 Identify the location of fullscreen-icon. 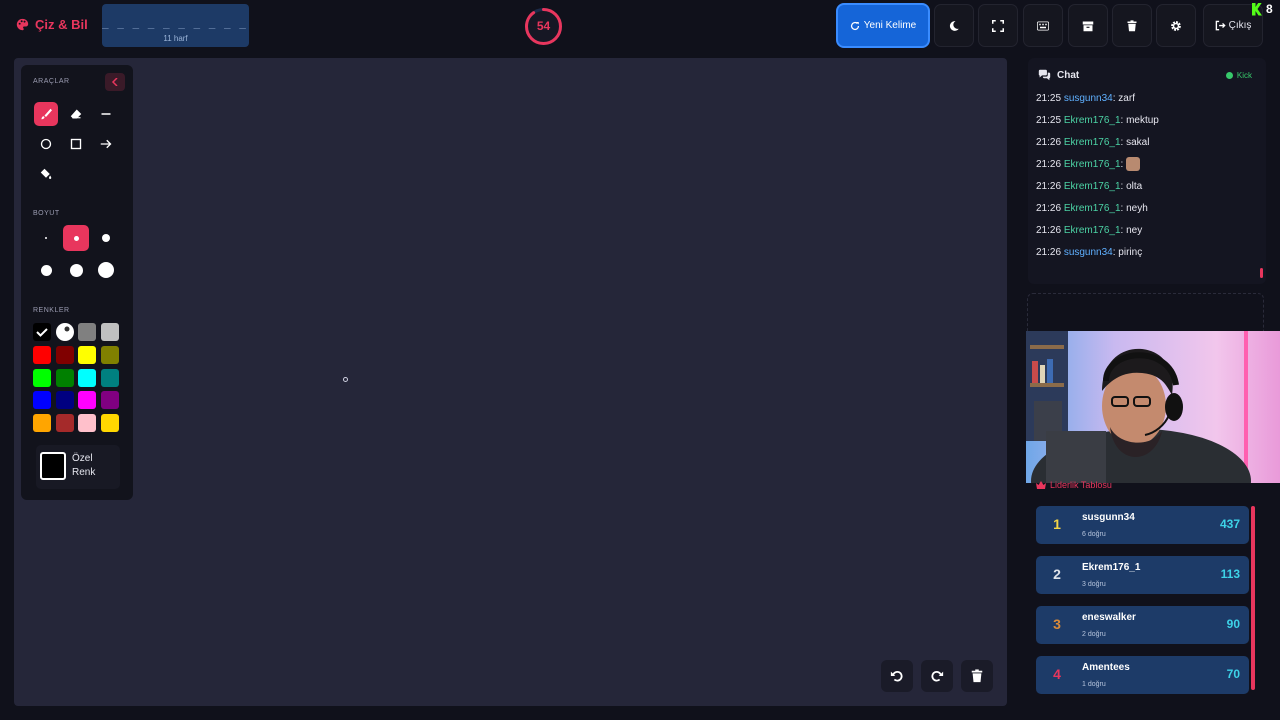
(998, 25).